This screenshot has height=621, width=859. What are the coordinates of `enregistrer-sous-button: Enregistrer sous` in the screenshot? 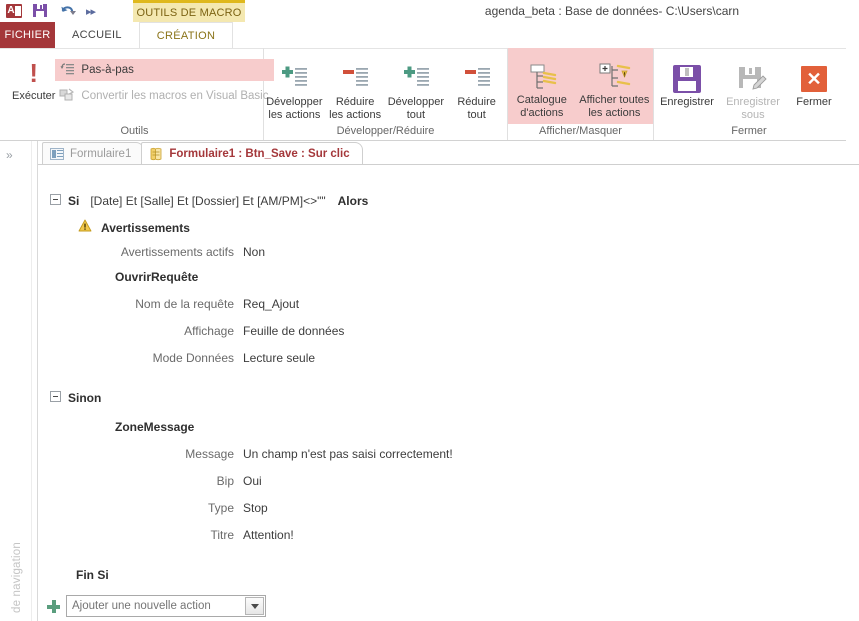 It's located at (753, 90).